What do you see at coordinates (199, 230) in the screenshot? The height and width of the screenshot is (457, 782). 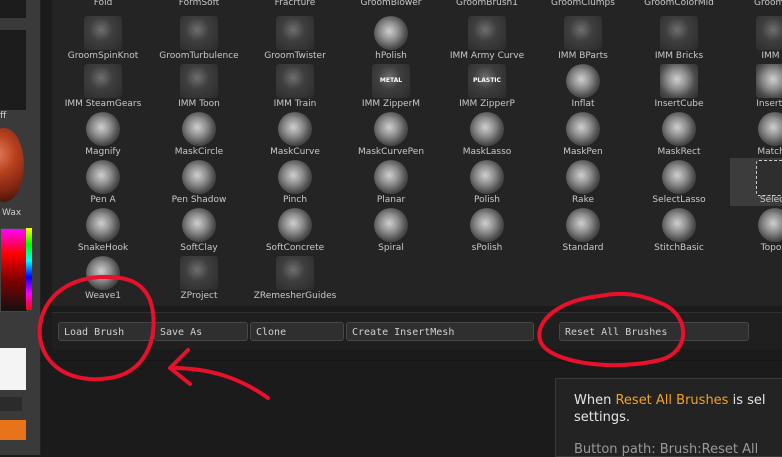 I see `brush-tile: SoftClay` at bounding box center [199, 230].